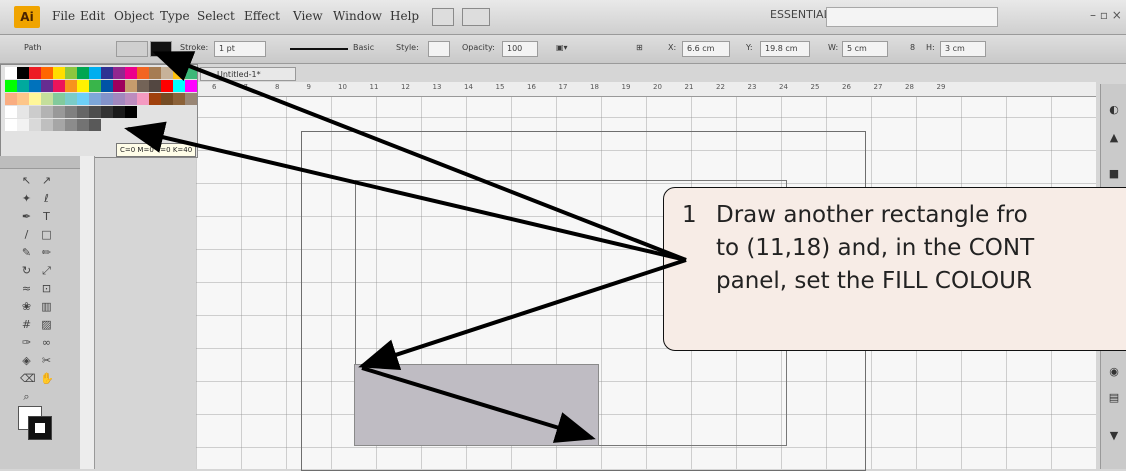 This screenshot has height=471, width=1126. What do you see at coordinates (26, 234) in the screenshot?
I see `line-icon: /` at bounding box center [26, 234].